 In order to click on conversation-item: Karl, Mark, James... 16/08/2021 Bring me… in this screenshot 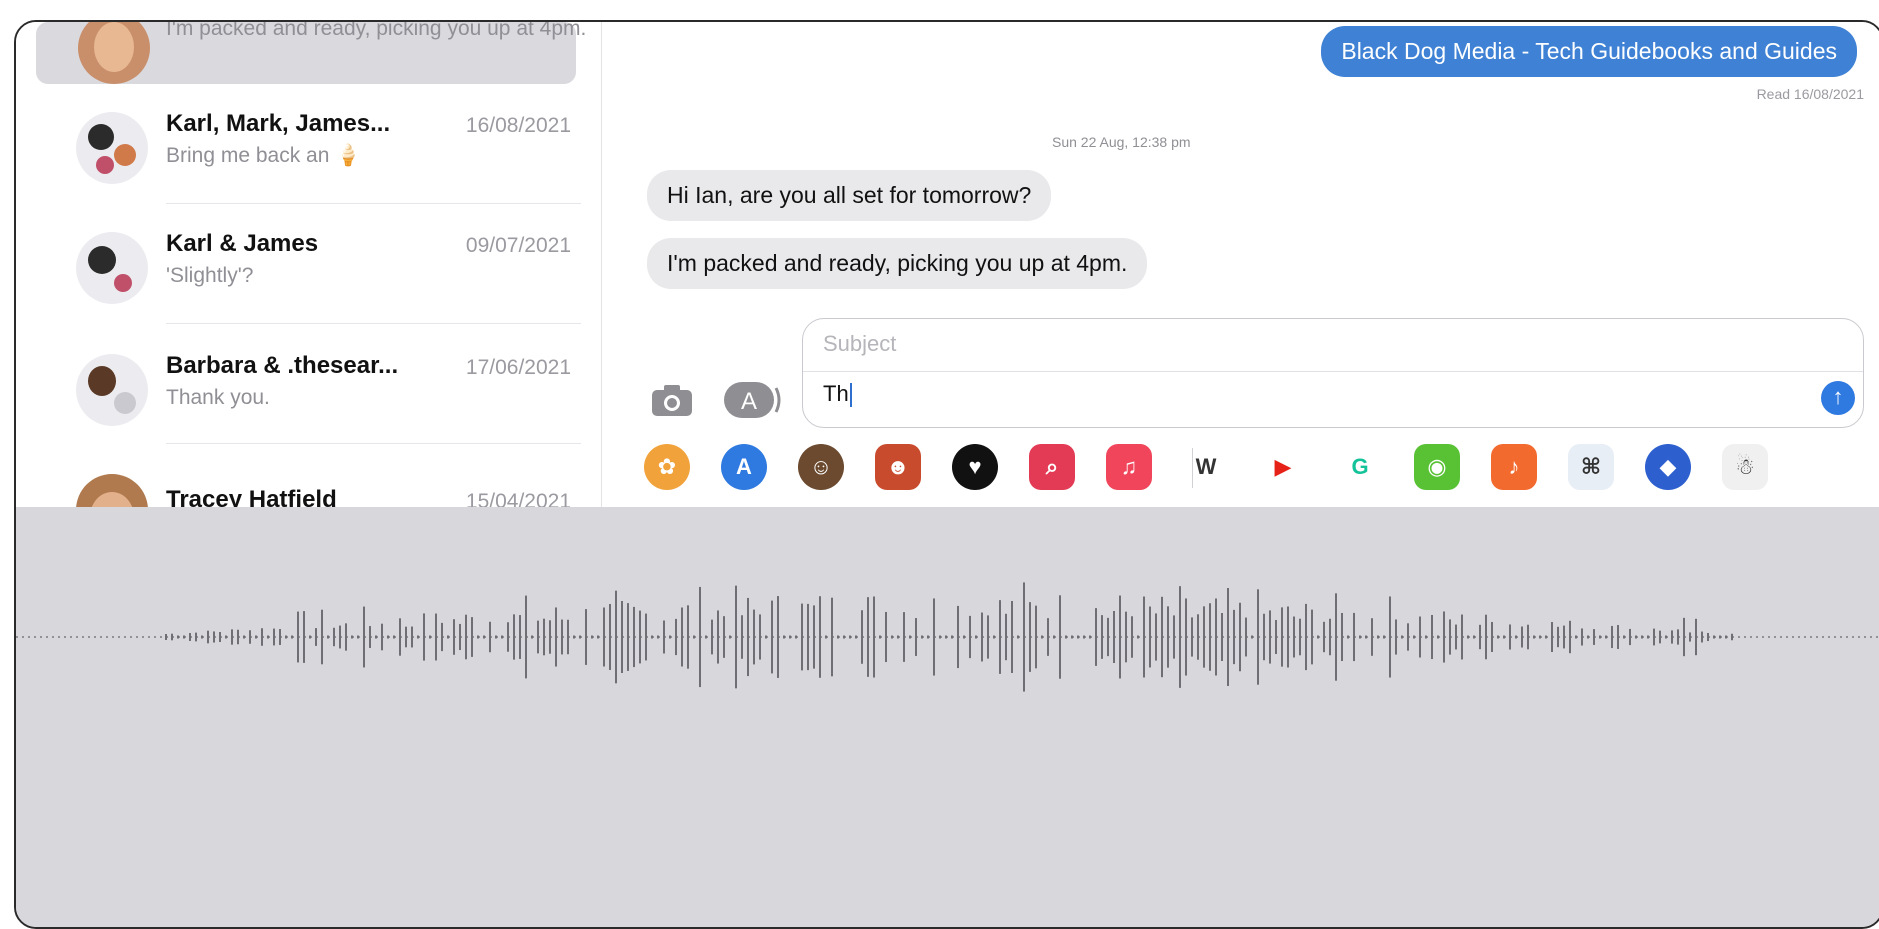, I will do `click(308, 144)`.